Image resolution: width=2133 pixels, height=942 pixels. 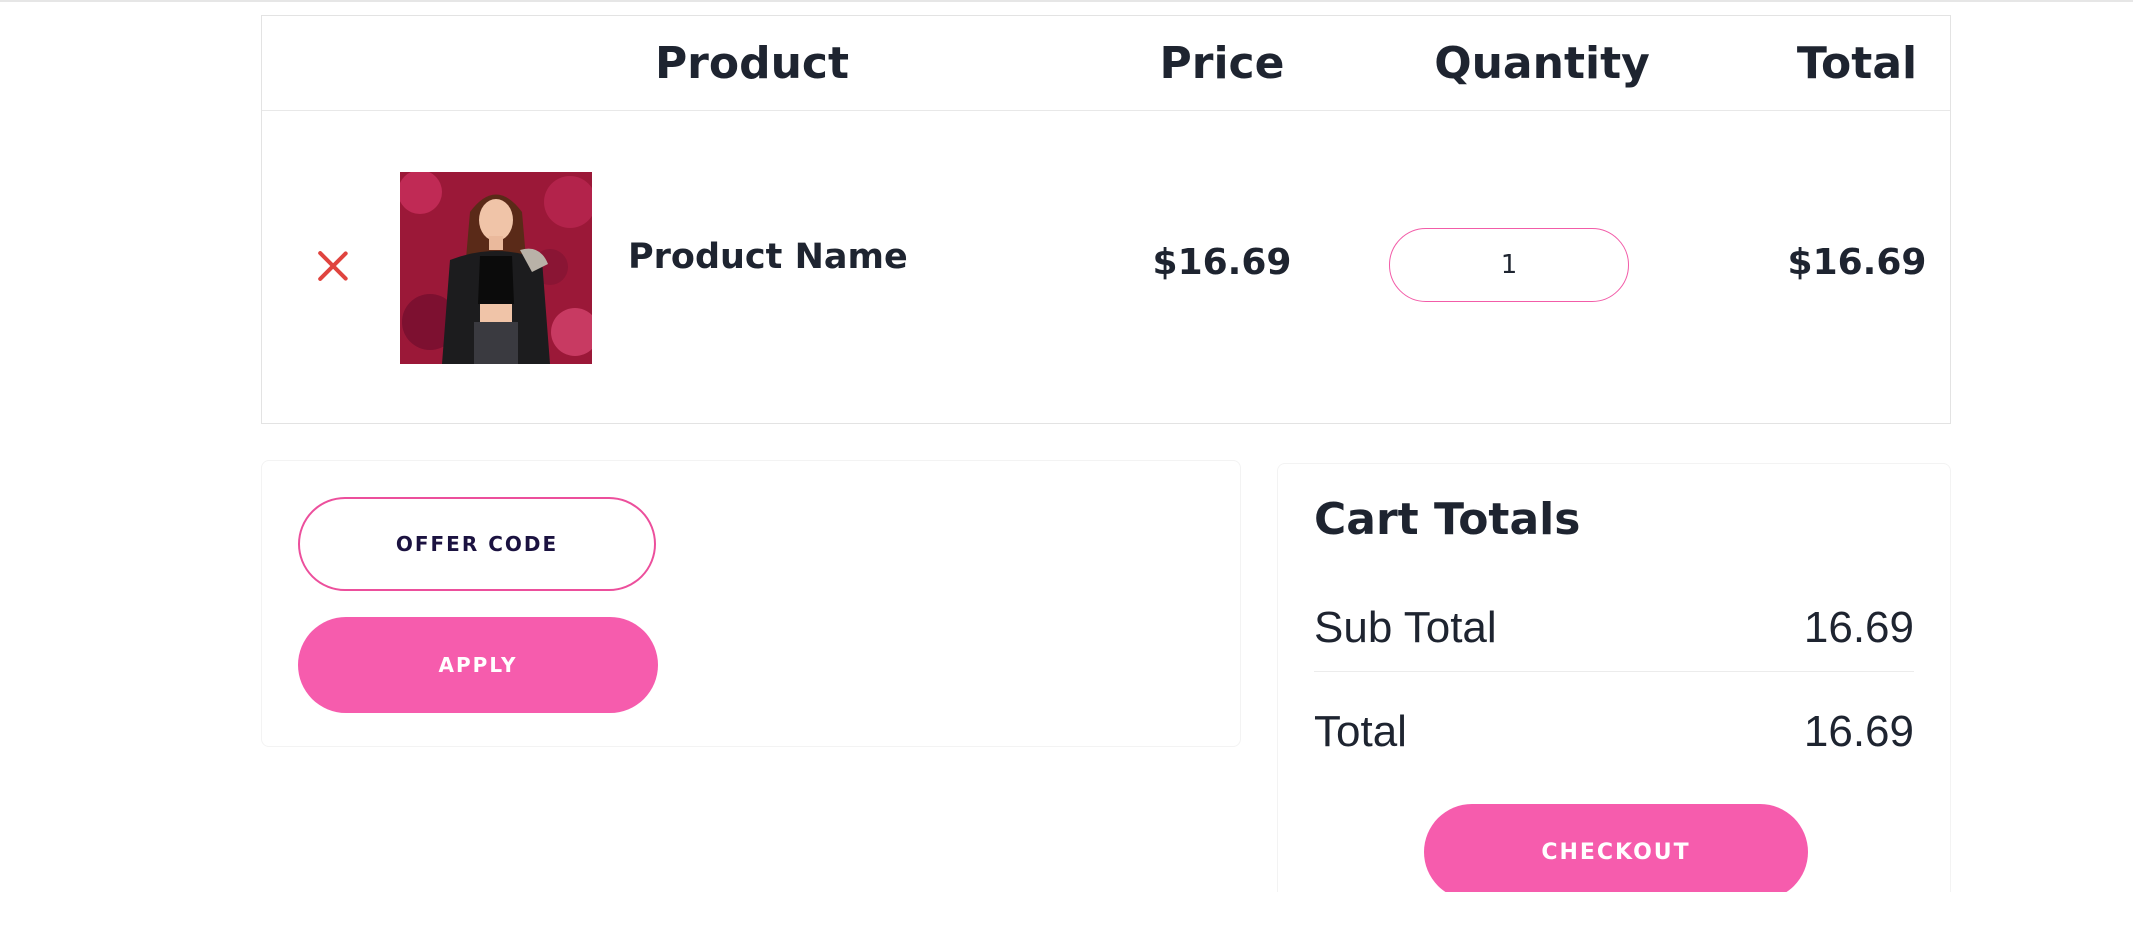 I want to click on header-price: Price, so click(x=1222, y=63).